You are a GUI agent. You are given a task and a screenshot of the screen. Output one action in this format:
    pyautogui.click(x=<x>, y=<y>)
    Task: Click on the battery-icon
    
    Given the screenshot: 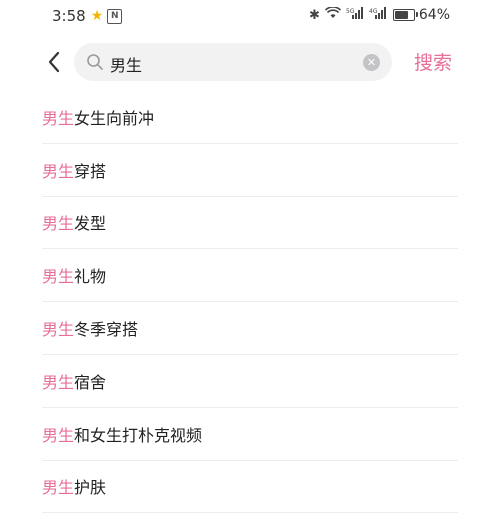 What is the action you would take?
    pyautogui.click(x=405, y=15)
    